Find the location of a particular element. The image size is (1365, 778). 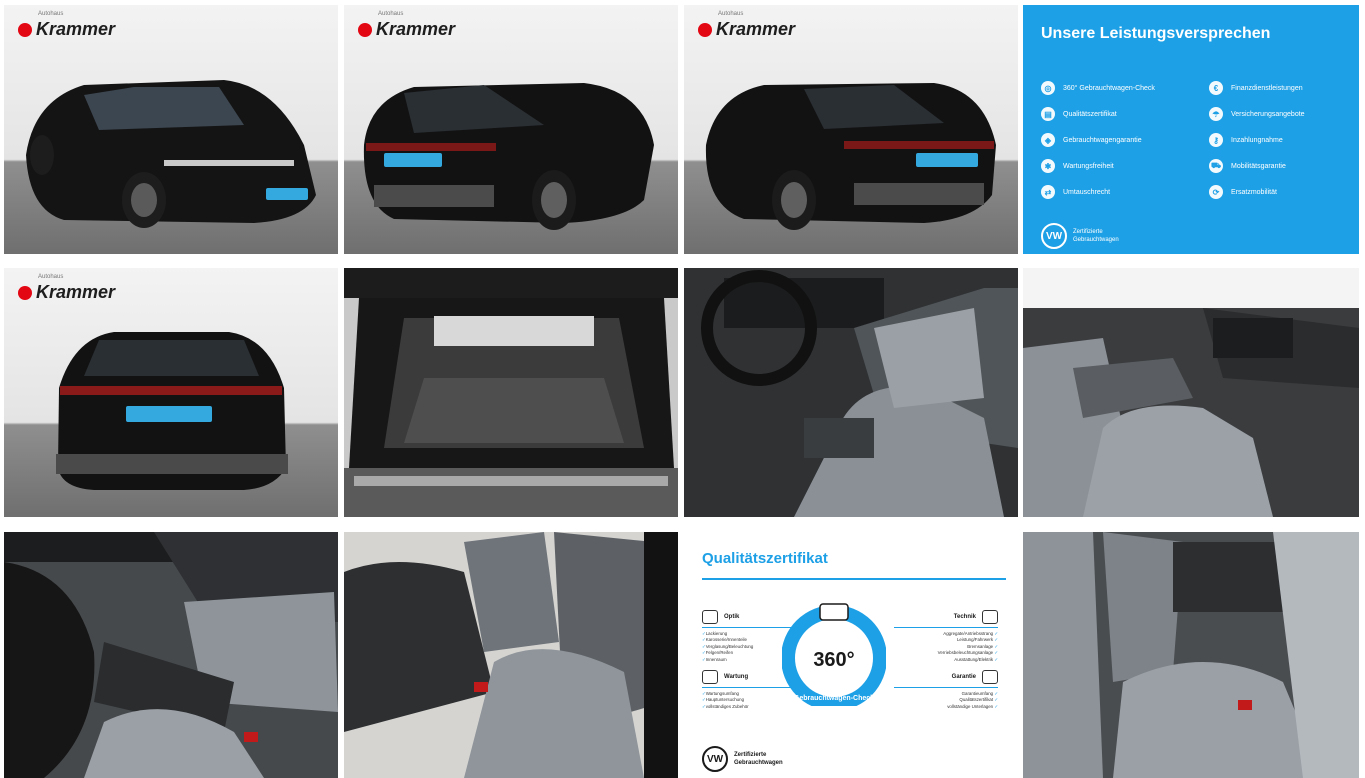

promise-item: ◈ Gebrauchtwagengarantie is located at coordinates (1121, 140).